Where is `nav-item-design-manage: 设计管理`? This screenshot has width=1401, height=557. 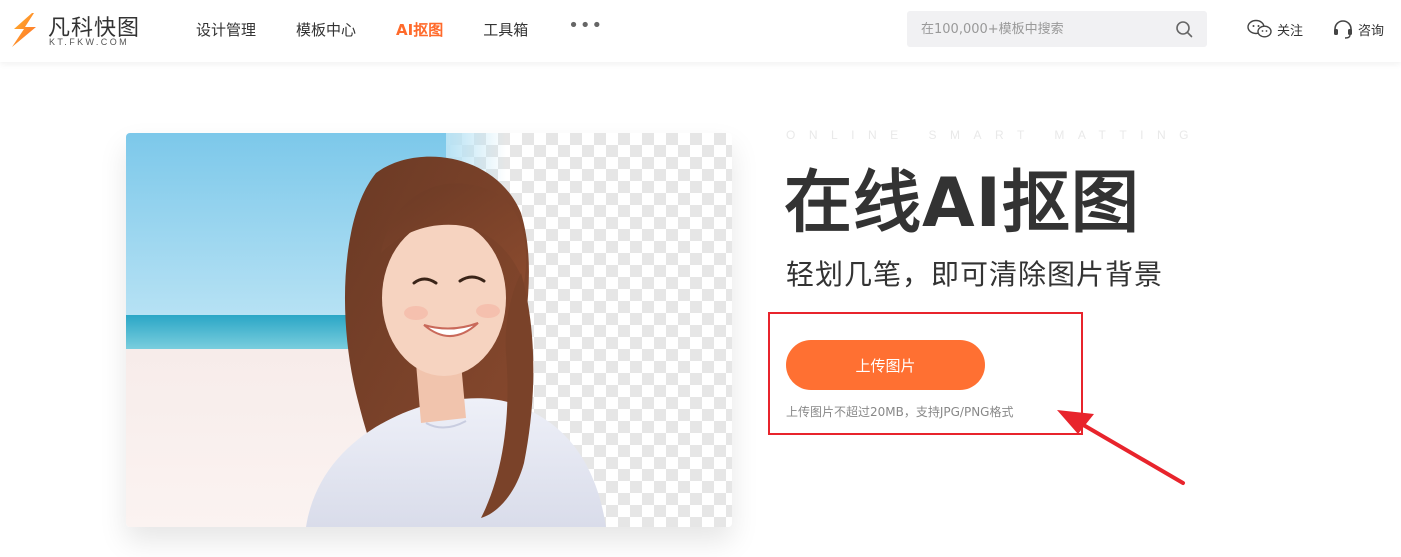 nav-item-design-manage: 设计管理 is located at coordinates (226, 30).